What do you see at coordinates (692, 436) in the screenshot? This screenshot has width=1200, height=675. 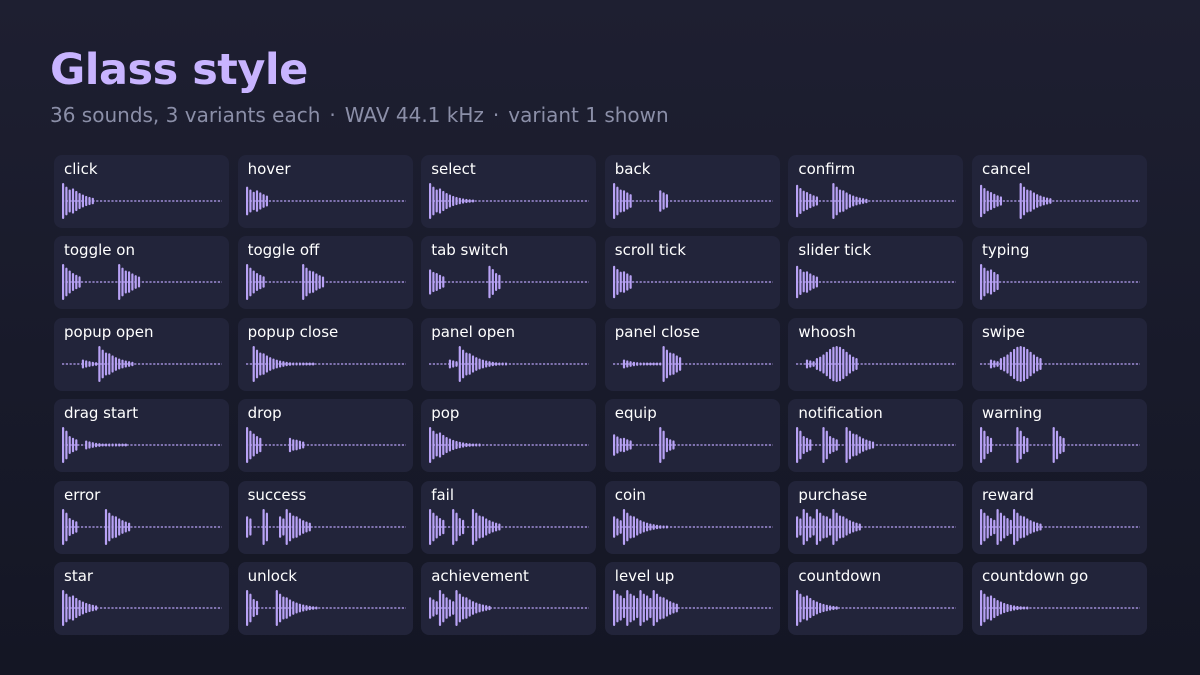 I see `sound-card: equip` at bounding box center [692, 436].